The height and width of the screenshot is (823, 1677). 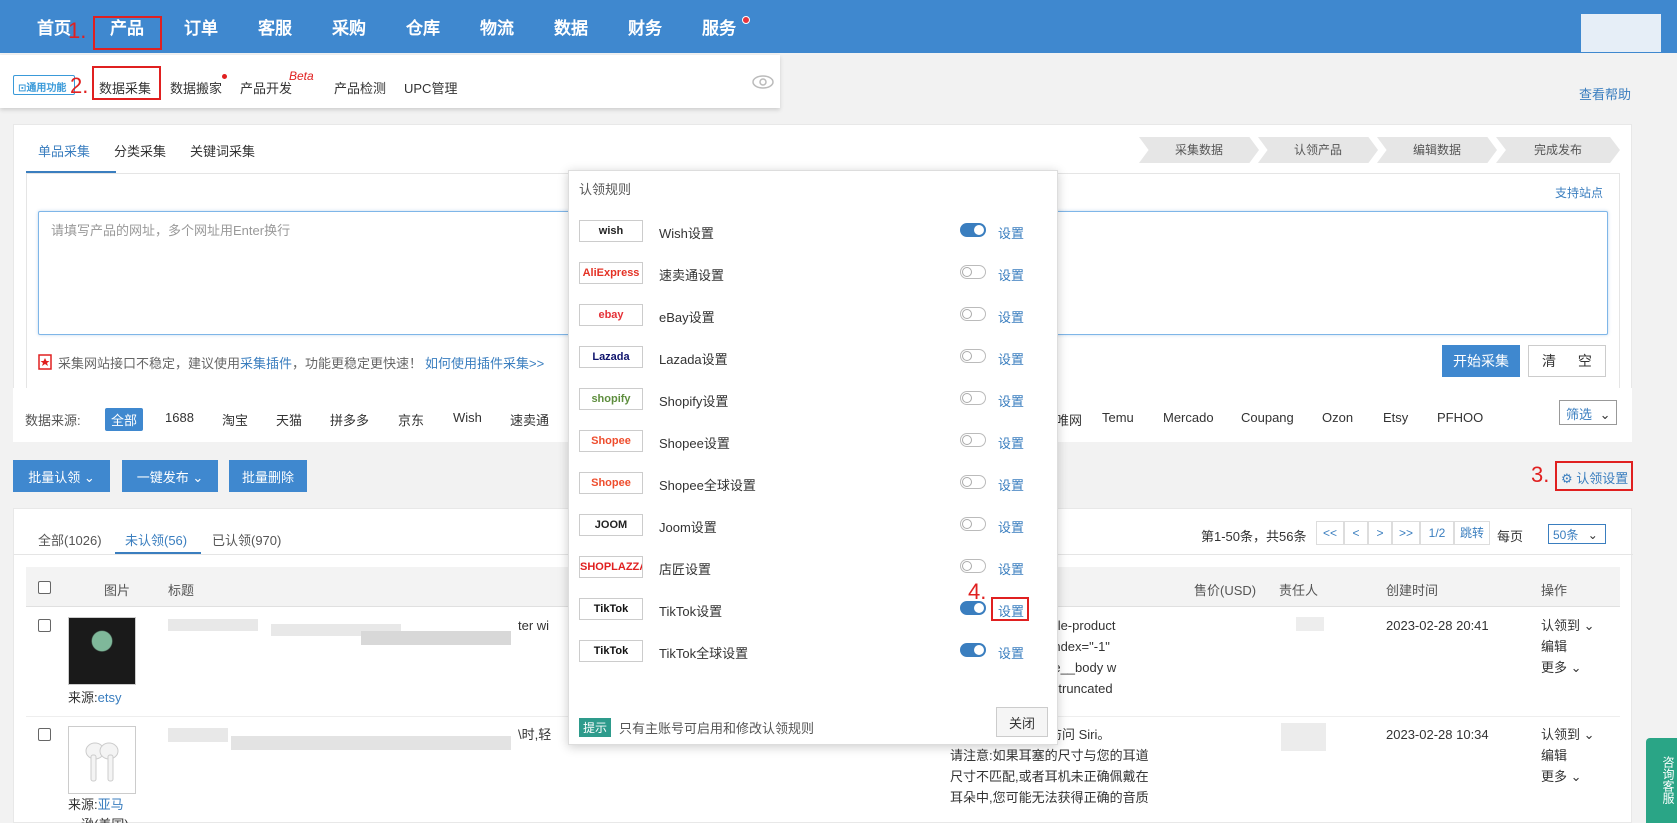 What do you see at coordinates (1380, 533) in the screenshot?
I see `pager-next: >` at bounding box center [1380, 533].